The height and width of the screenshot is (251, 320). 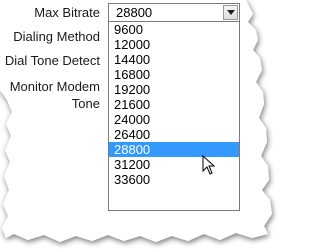 What do you see at coordinates (52, 60) in the screenshot?
I see `dial-tone-detect-label: Dial Tone Detect` at bounding box center [52, 60].